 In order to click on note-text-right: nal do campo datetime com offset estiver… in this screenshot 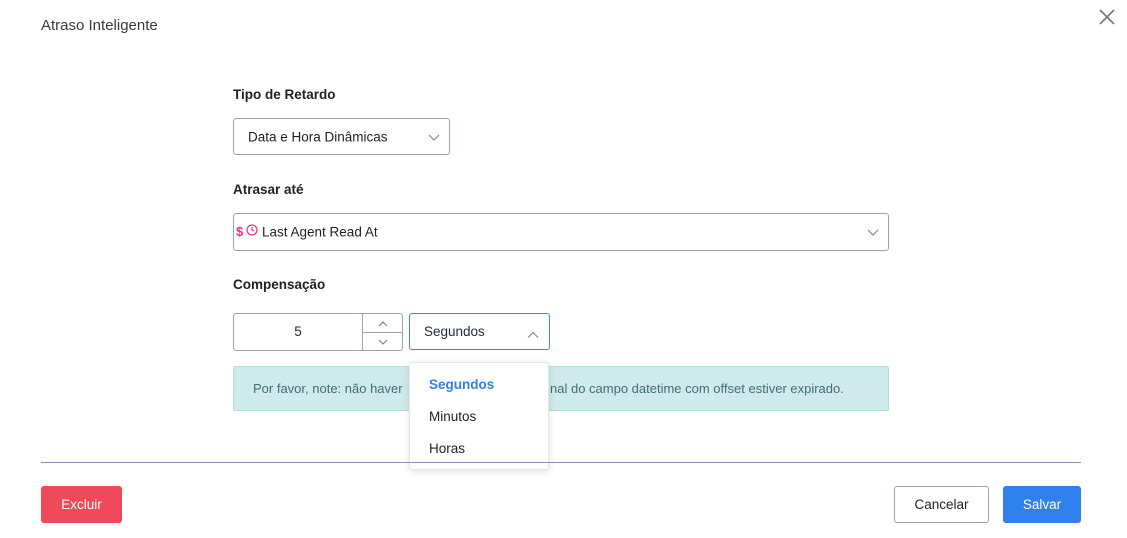, I will do `click(697, 388)`.